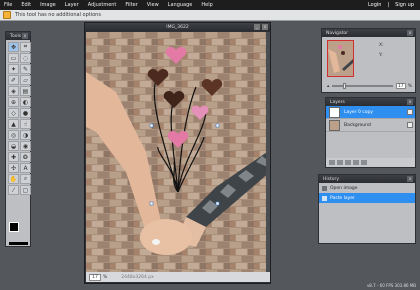 The image size is (420, 290). What do you see at coordinates (137, 277) in the screenshot?
I see `image-dimensions: 2448x3264 px` at bounding box center [137, 277].